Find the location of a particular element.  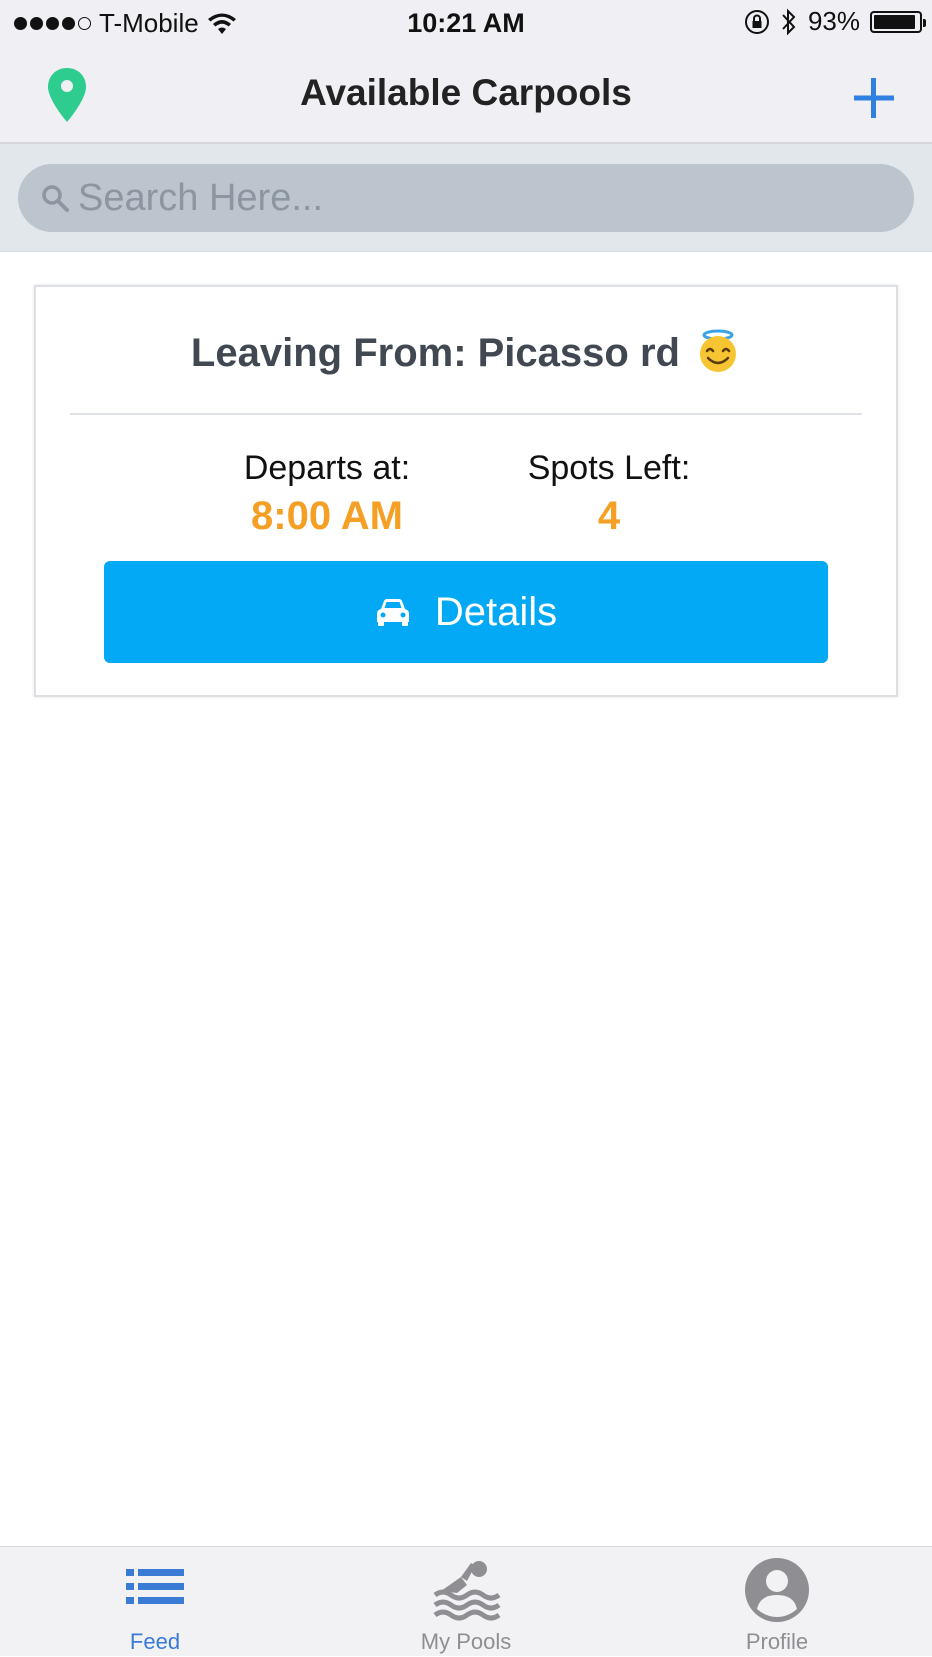

tab-feed: Feed is located at coordinates (155, 1602).